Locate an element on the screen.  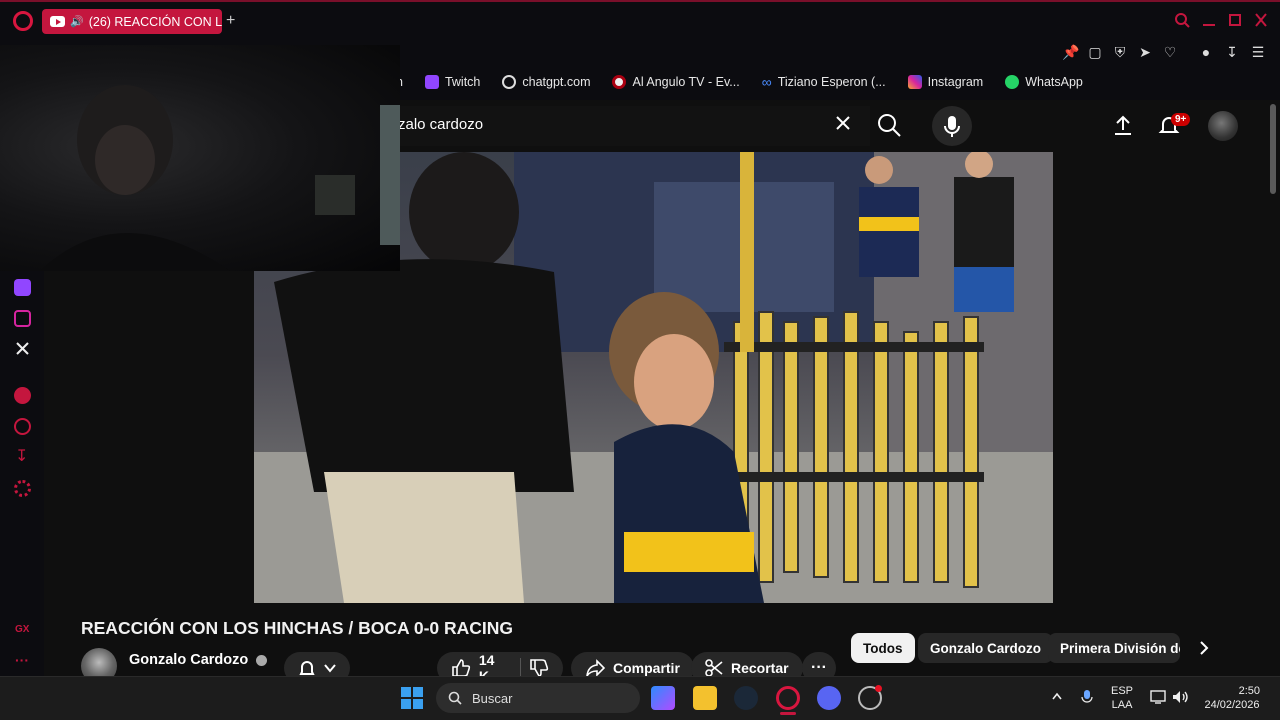
profile-icon: ● is located at coordinates (1206, 52).